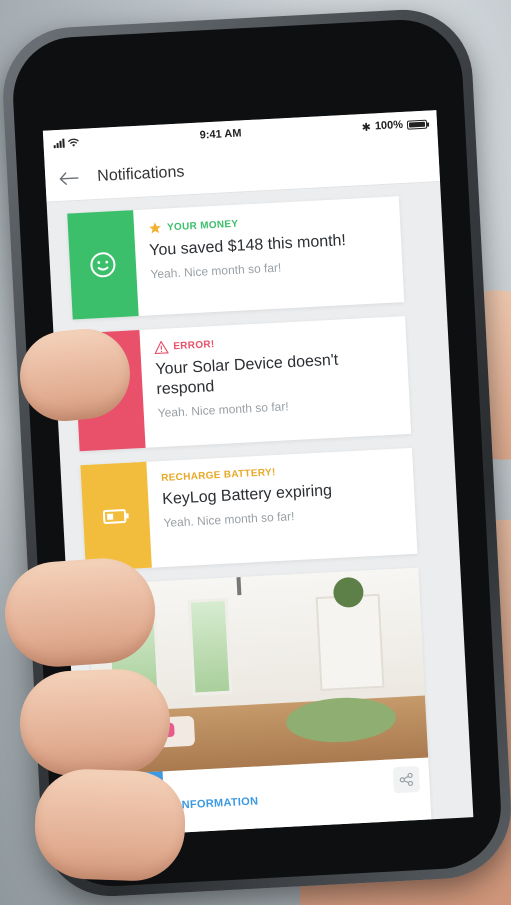  I want to click on smiley-icon, so click(103, 265).